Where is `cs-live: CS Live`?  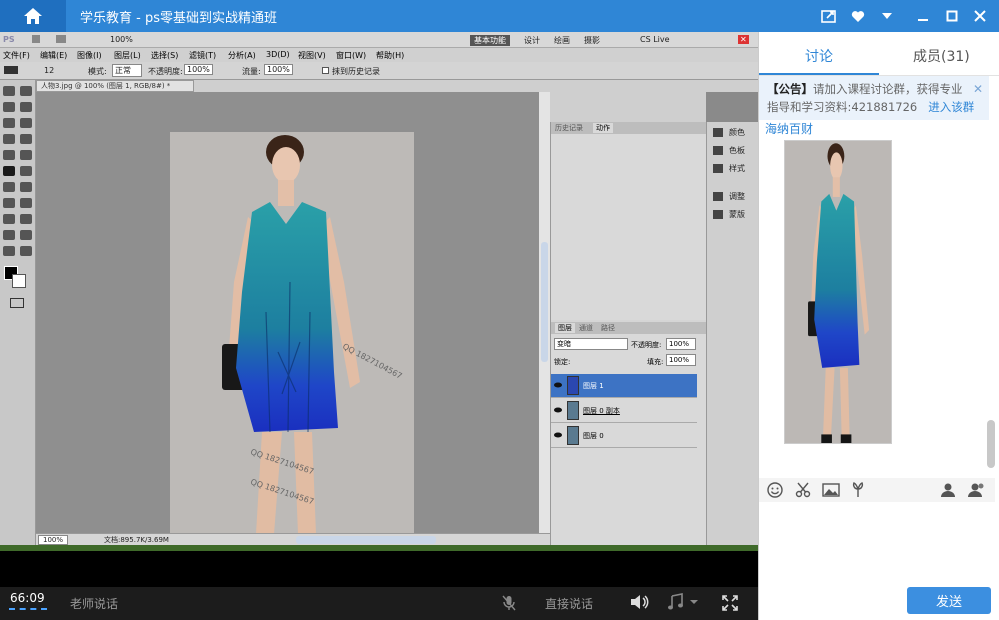 cs-live: CS Live is located at coordinates (655, 39).